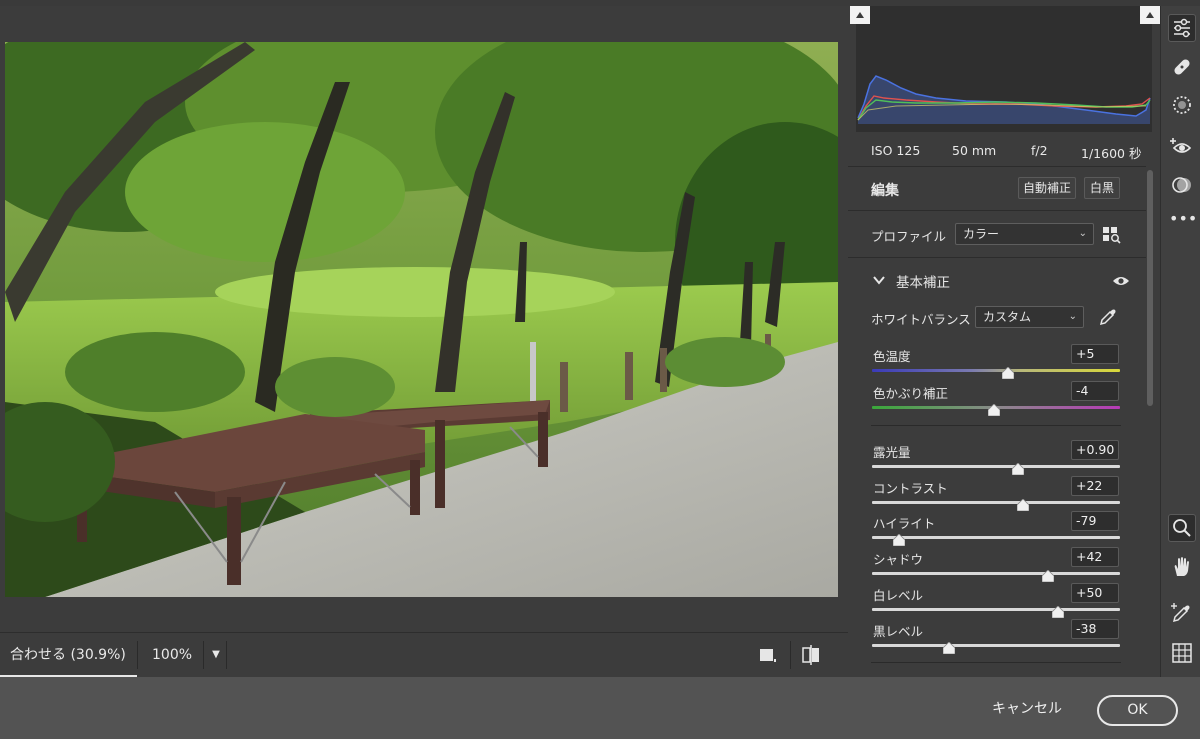  What do you see at coordinates (1095, 391) in the screenshot?
I see `slider-value-input: -4` at bounding box center [1095, 391].